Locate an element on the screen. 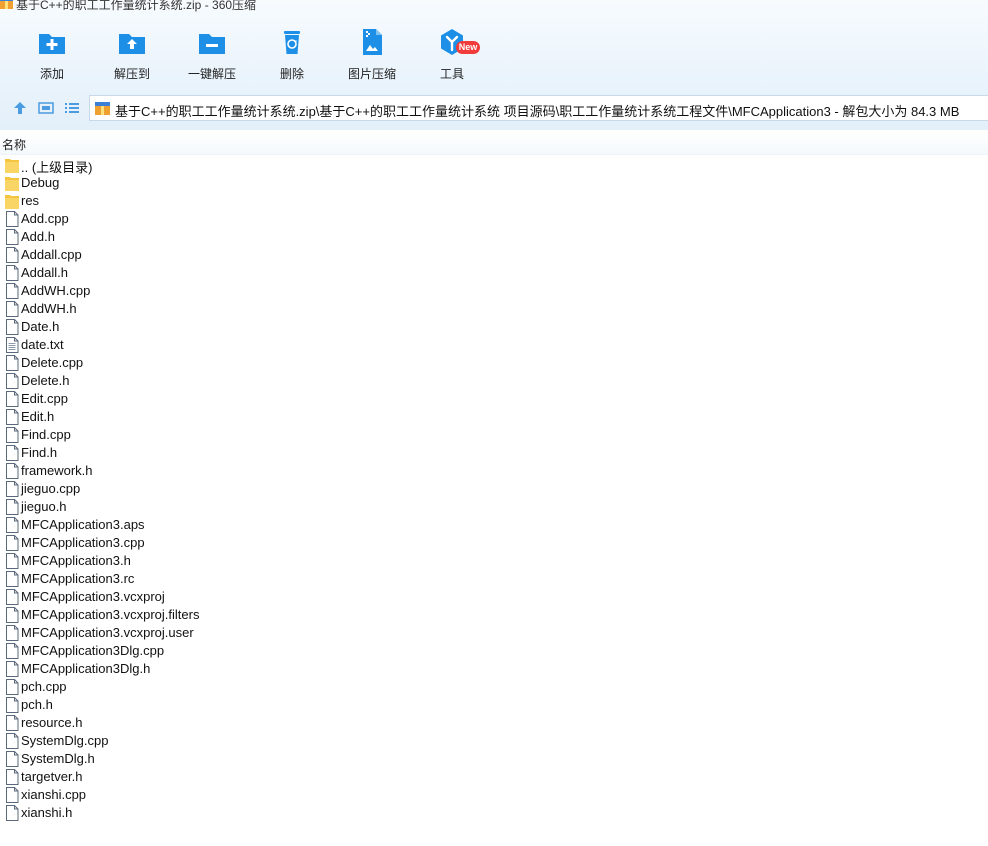 This screenshot has width=988, height=846. file-name: MFCApplication3.h is located at coordinates (76, 560).